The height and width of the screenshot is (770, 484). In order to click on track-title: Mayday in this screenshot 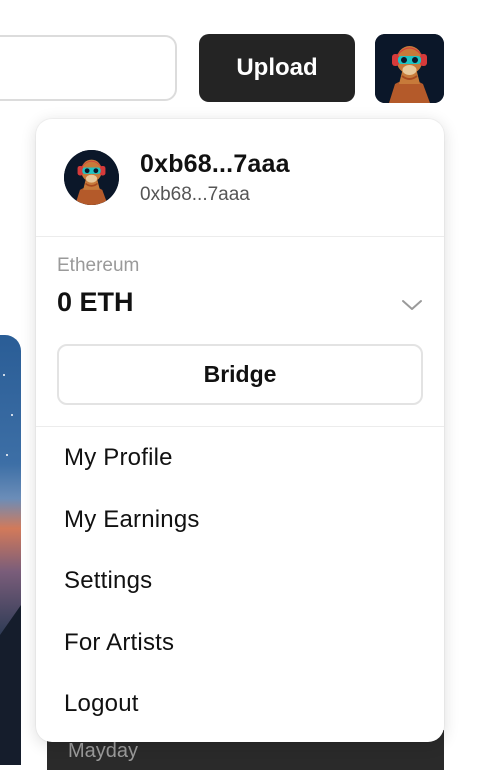, I will do `click(103, 751)`.